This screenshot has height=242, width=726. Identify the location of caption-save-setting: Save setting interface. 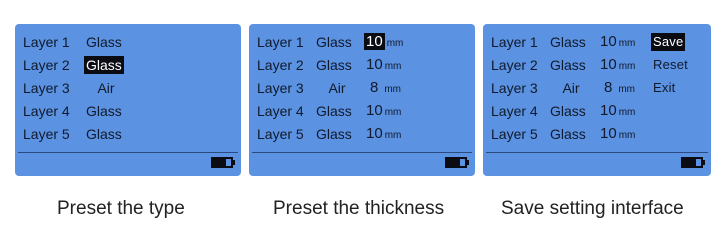
(592, 208).